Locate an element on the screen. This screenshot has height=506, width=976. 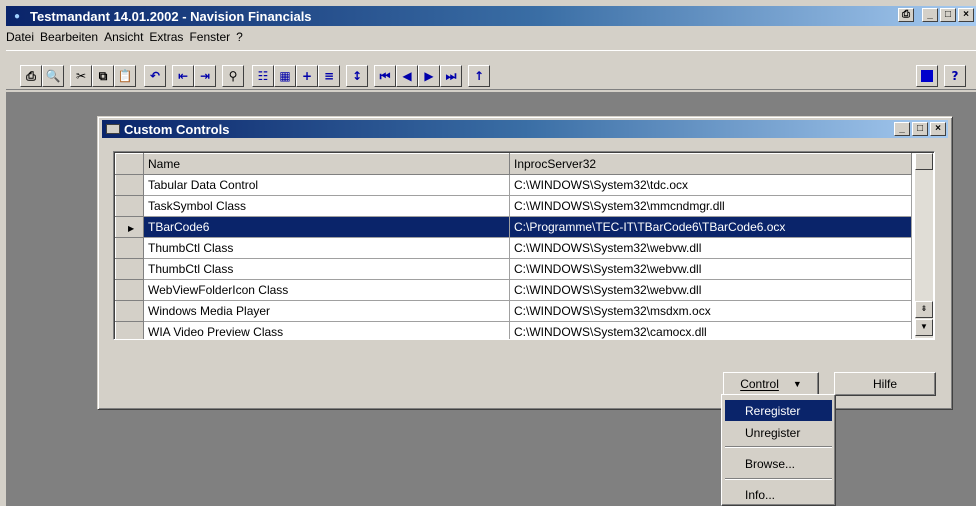
outdent-icon: ⇥ is located at coordinates (205, 76).